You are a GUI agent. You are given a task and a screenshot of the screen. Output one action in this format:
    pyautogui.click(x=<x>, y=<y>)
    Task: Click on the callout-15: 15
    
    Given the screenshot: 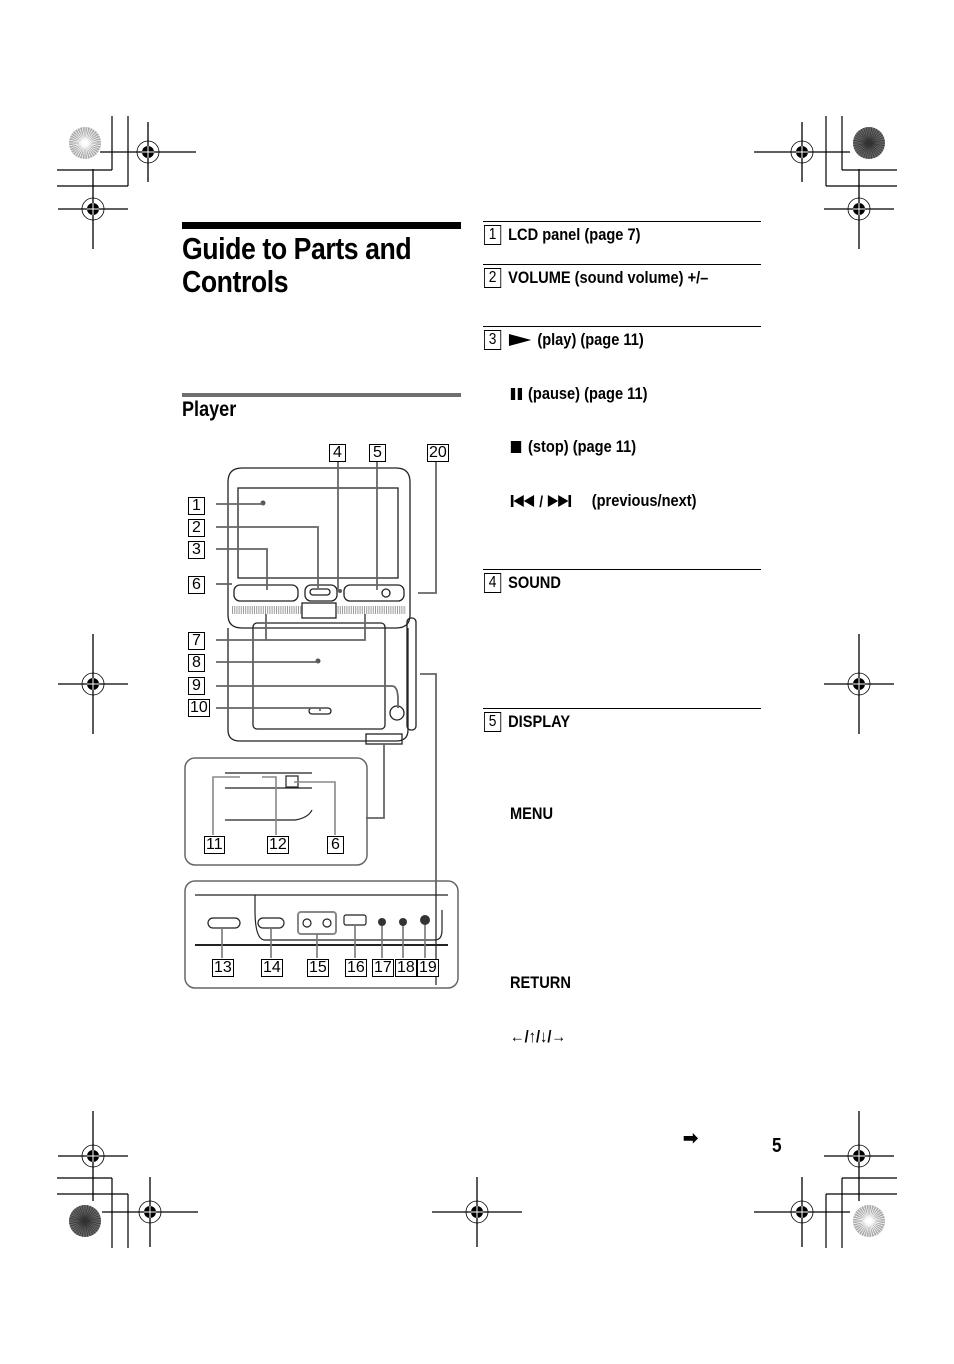 What is the action you would take?
    pyautogui.click(x=318, y=968)
    